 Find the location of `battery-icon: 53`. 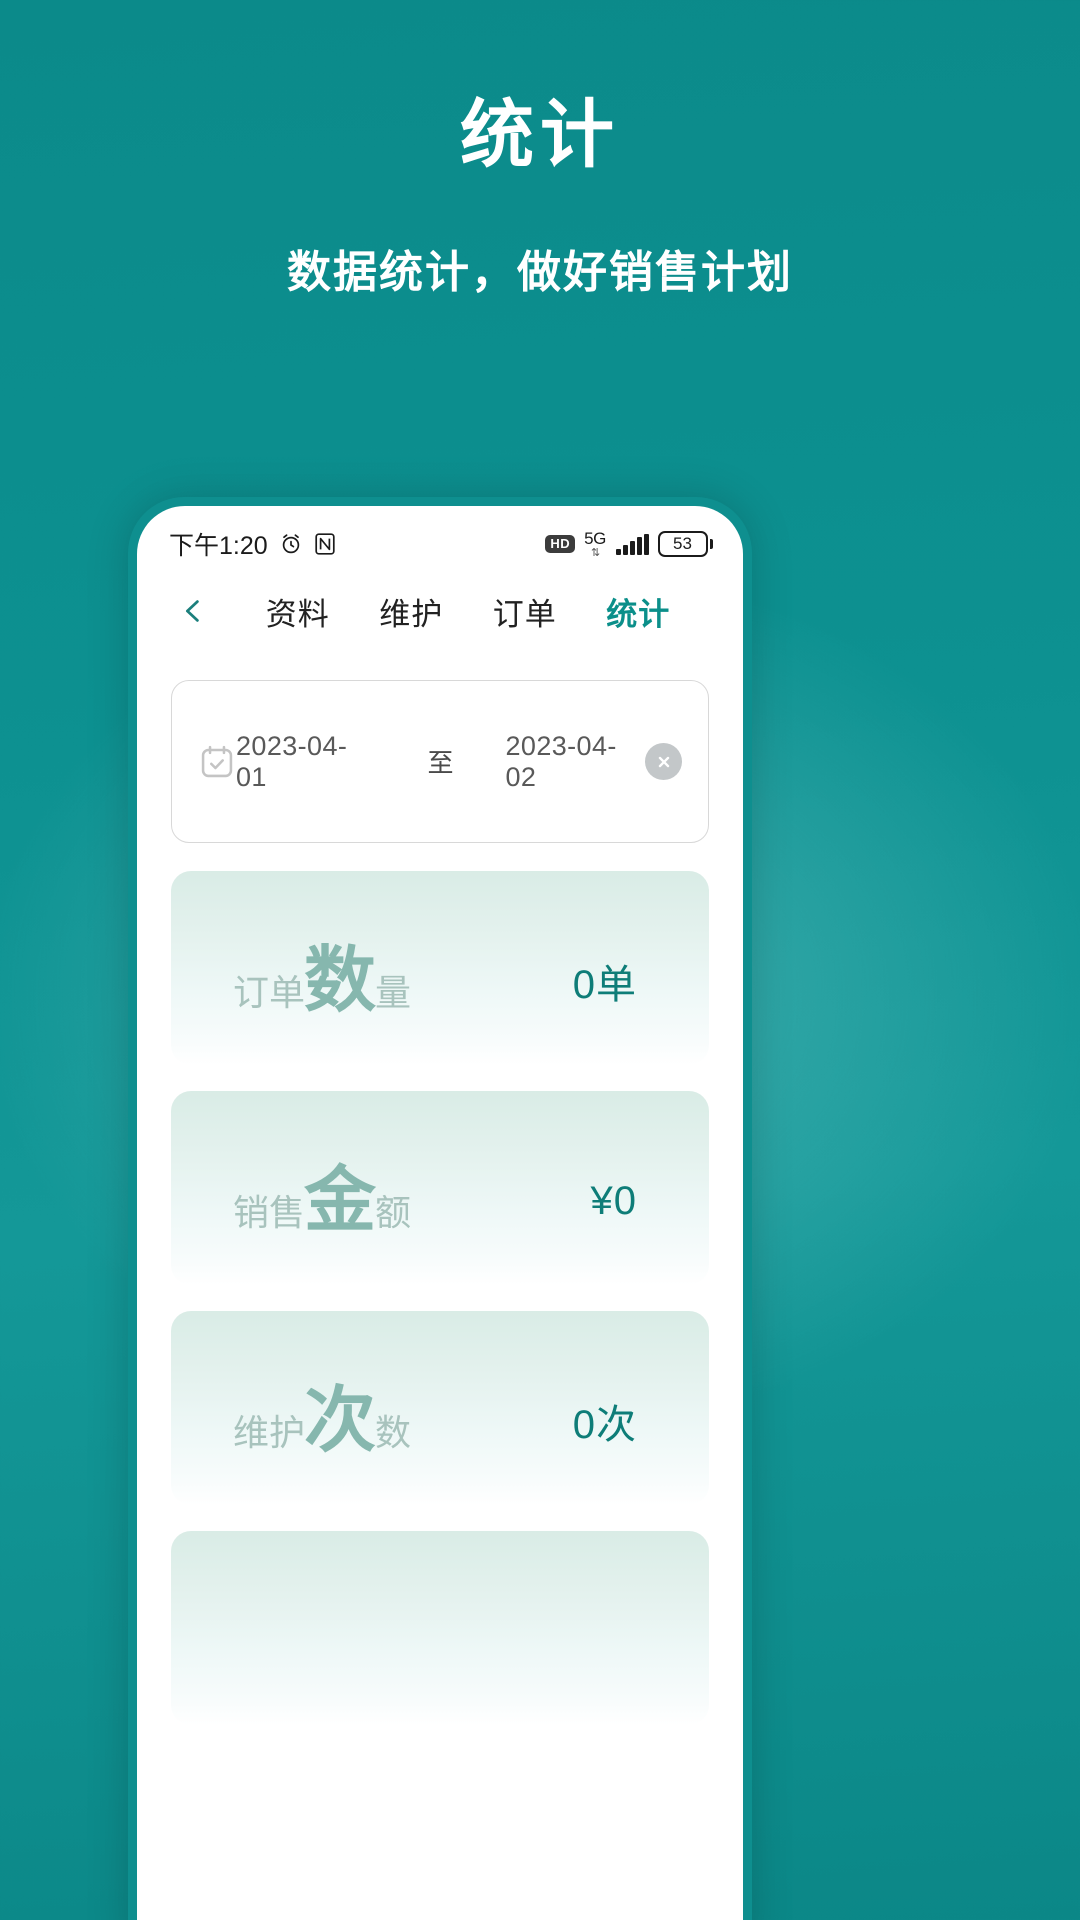

battery-icon: 53 is located at coordinates (685, 544).